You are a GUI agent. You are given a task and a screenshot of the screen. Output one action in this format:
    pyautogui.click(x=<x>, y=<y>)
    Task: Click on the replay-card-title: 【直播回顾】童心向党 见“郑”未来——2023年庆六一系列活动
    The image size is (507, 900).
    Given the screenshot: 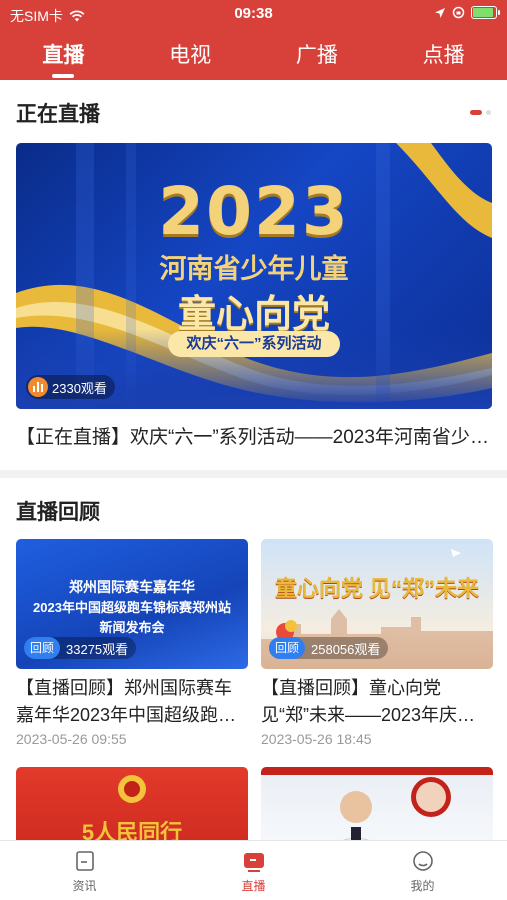 What is the action you would take?
    pyautogui.click(x=377, y=702)
    